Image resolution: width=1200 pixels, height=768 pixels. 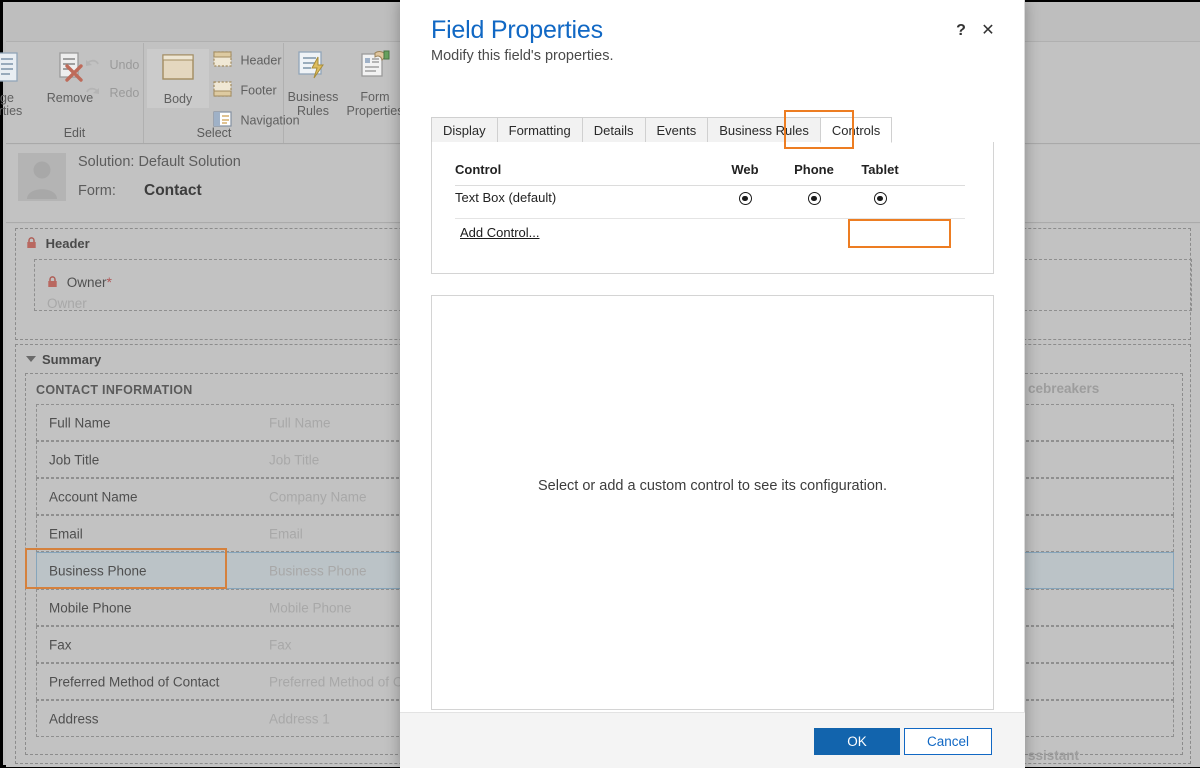 I want to click on field-value: Mobile Phone, so click(x=310, y=607).